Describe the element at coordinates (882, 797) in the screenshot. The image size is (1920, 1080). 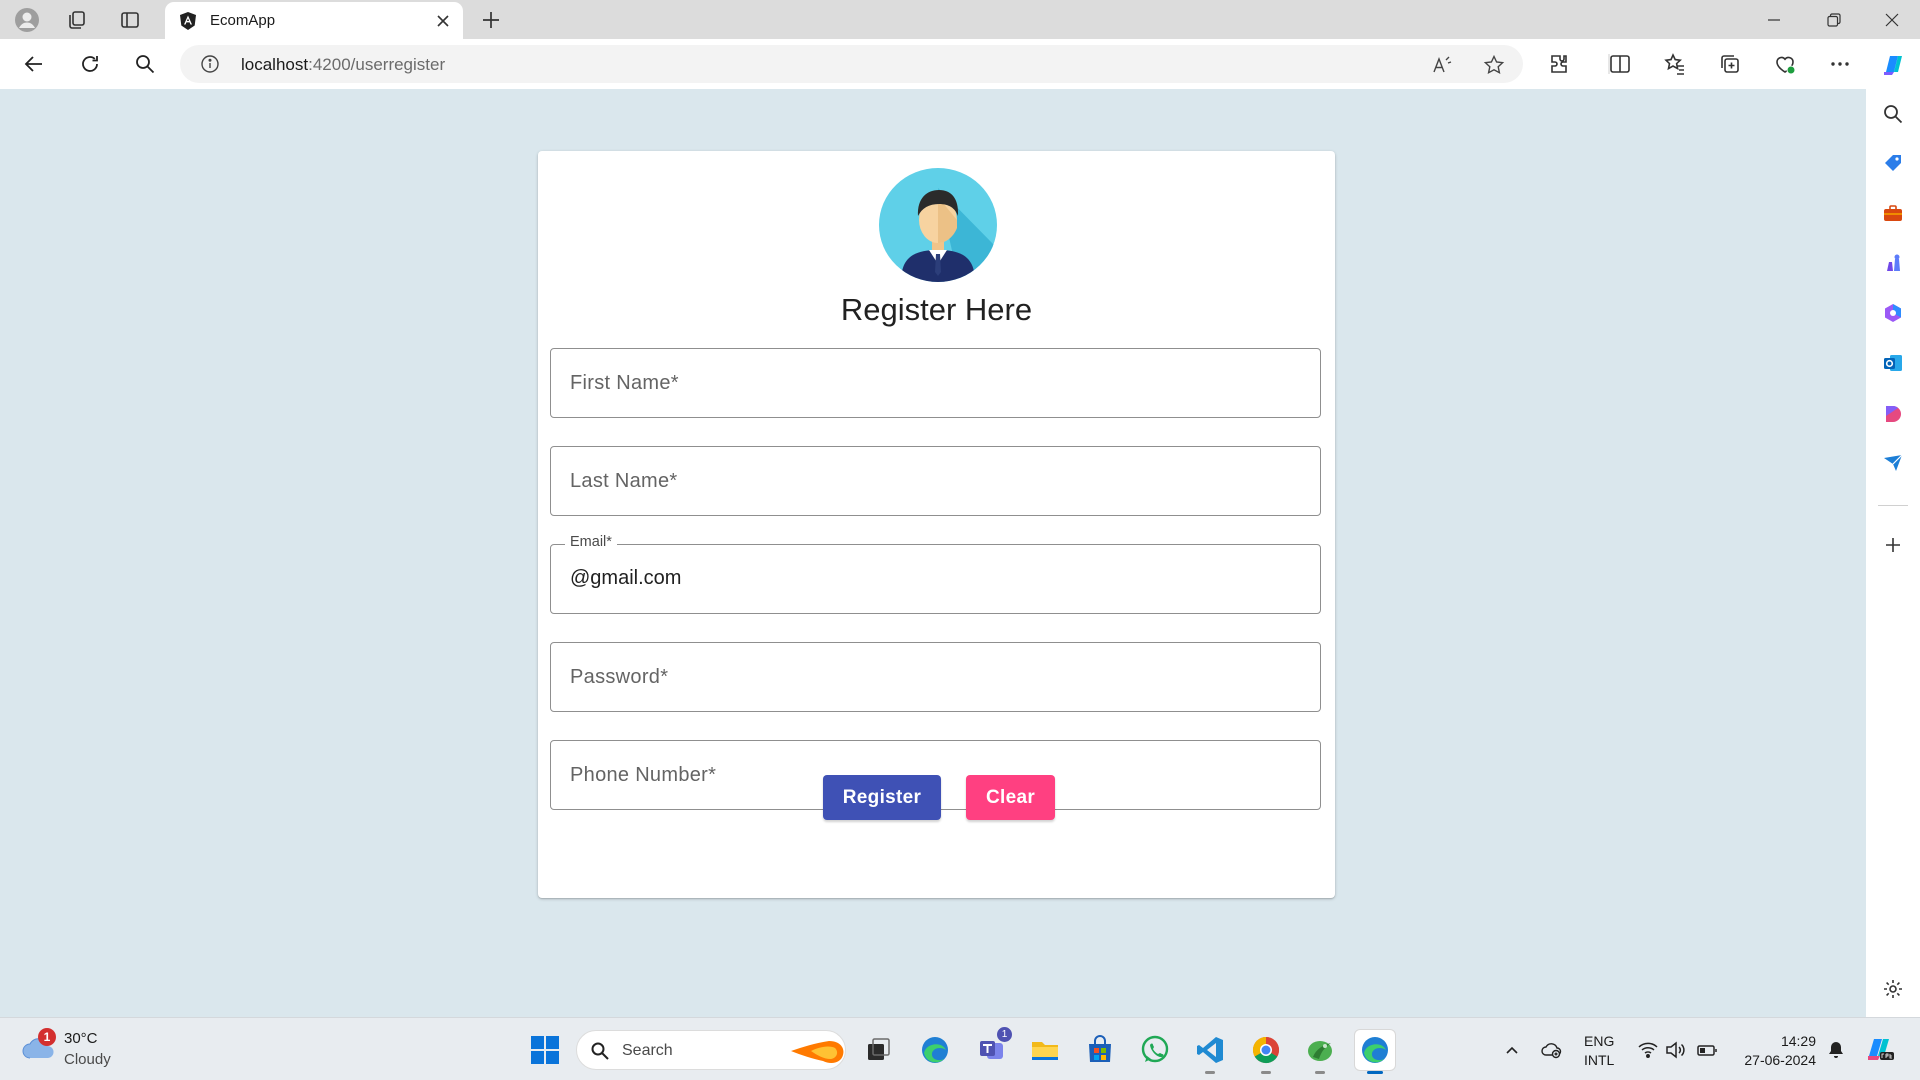
I see `register-button: Register` at that location.